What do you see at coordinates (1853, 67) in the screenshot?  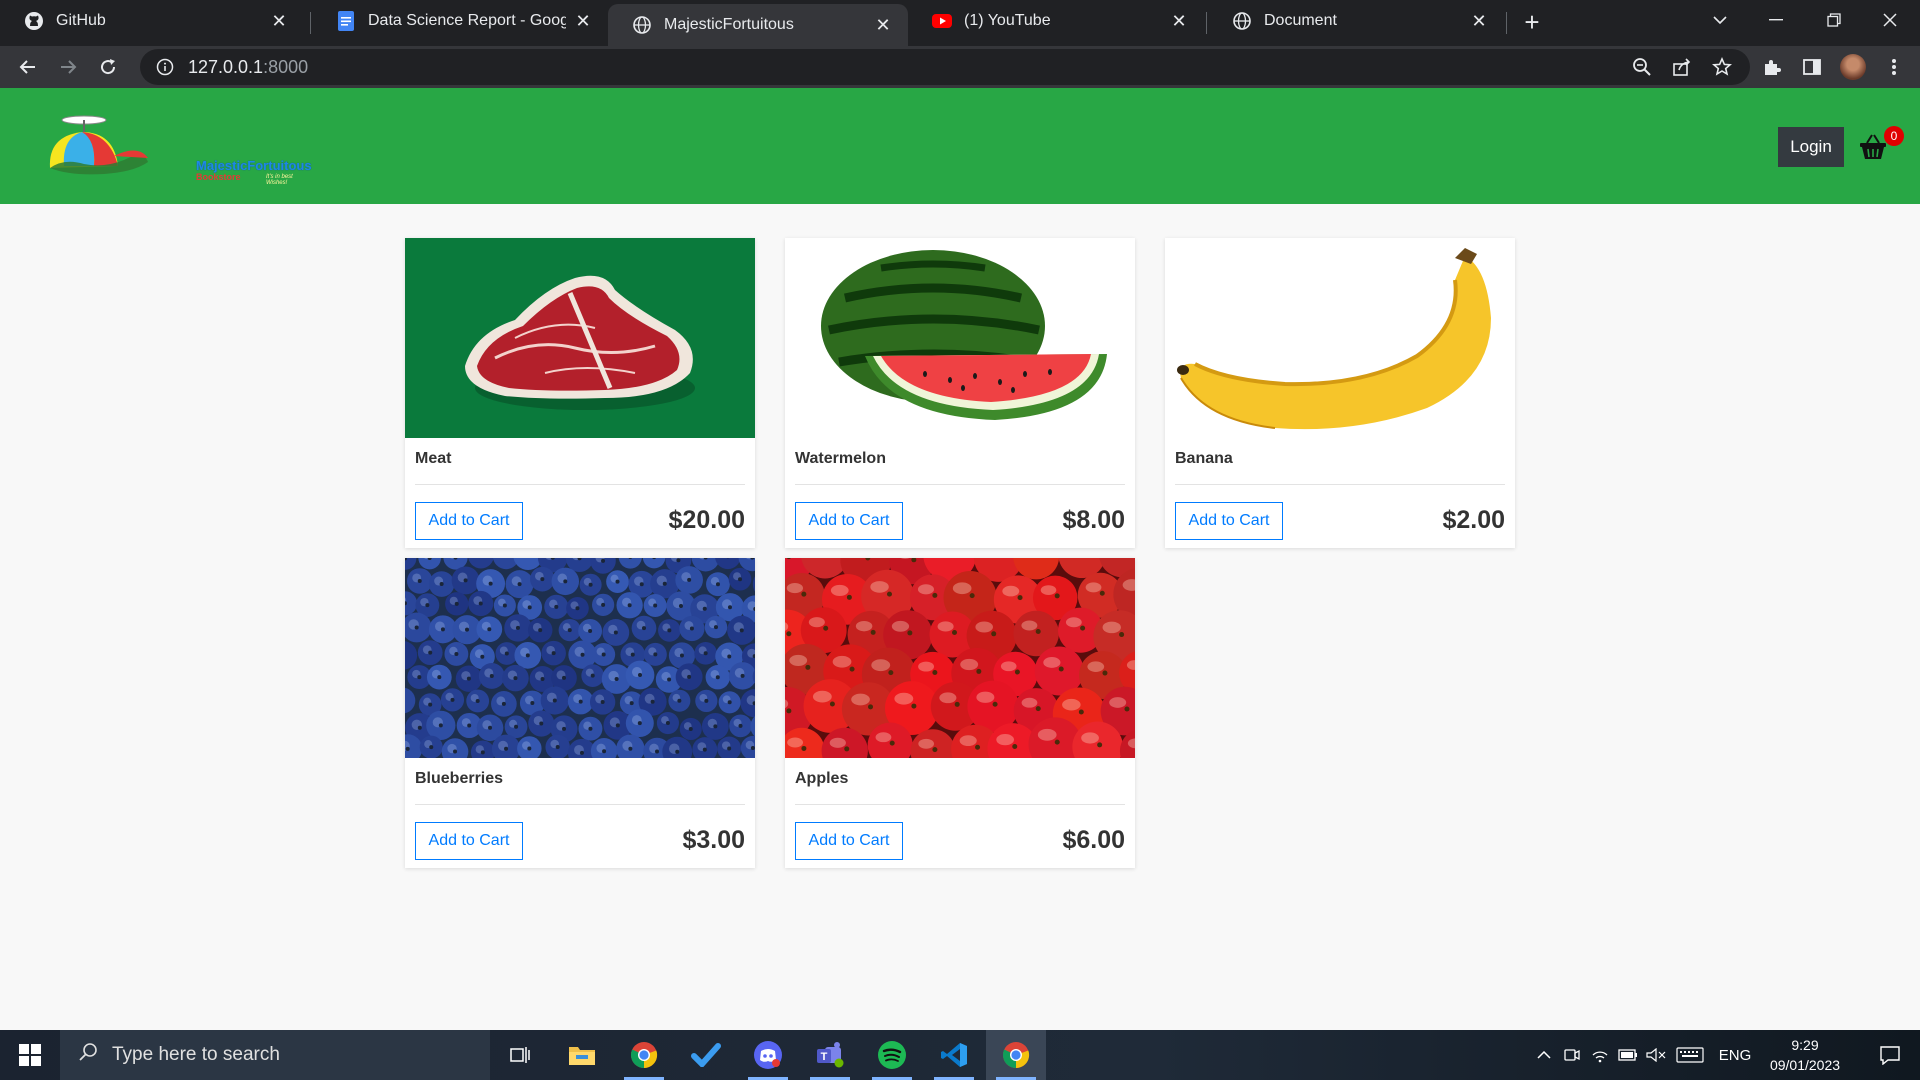 I see `profile-avatar` at bounding box center [1853, 67].